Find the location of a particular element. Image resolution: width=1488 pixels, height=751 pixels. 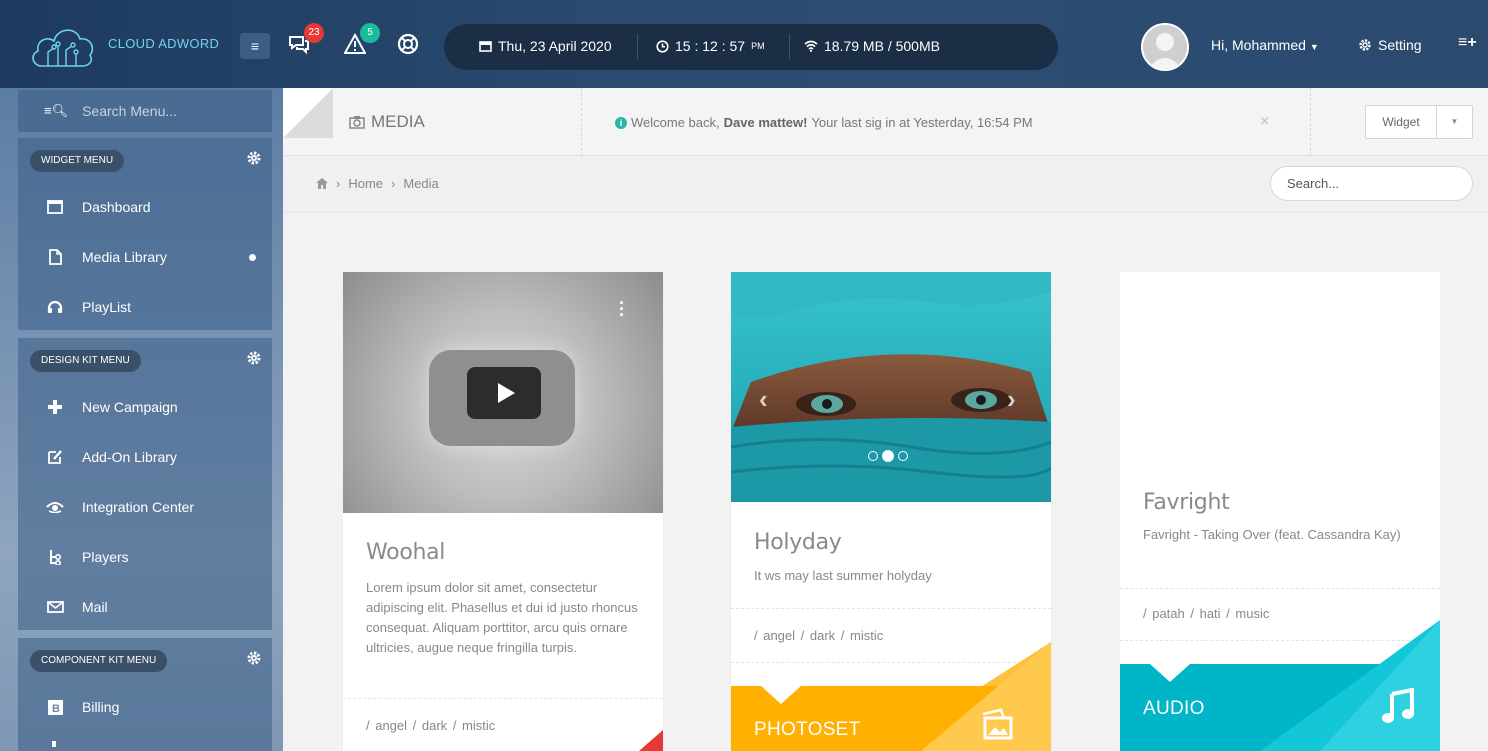

menu-add-icon: ≡+ is located at coordinates (1467, 43).